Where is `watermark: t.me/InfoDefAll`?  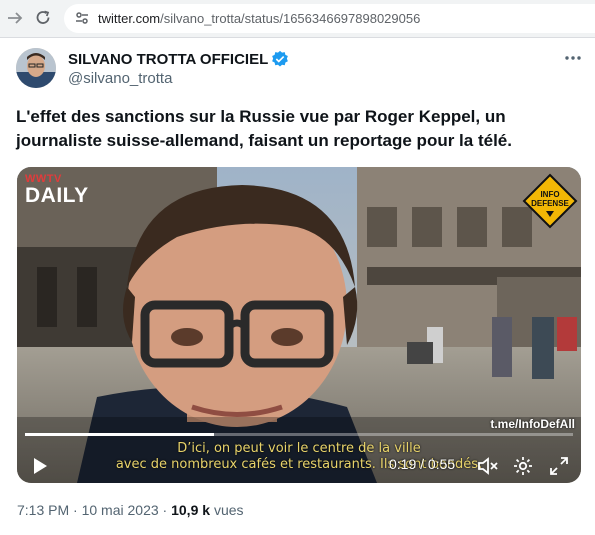 watermark: t.me/InfoDefAll is located at coordinates (532, 424).